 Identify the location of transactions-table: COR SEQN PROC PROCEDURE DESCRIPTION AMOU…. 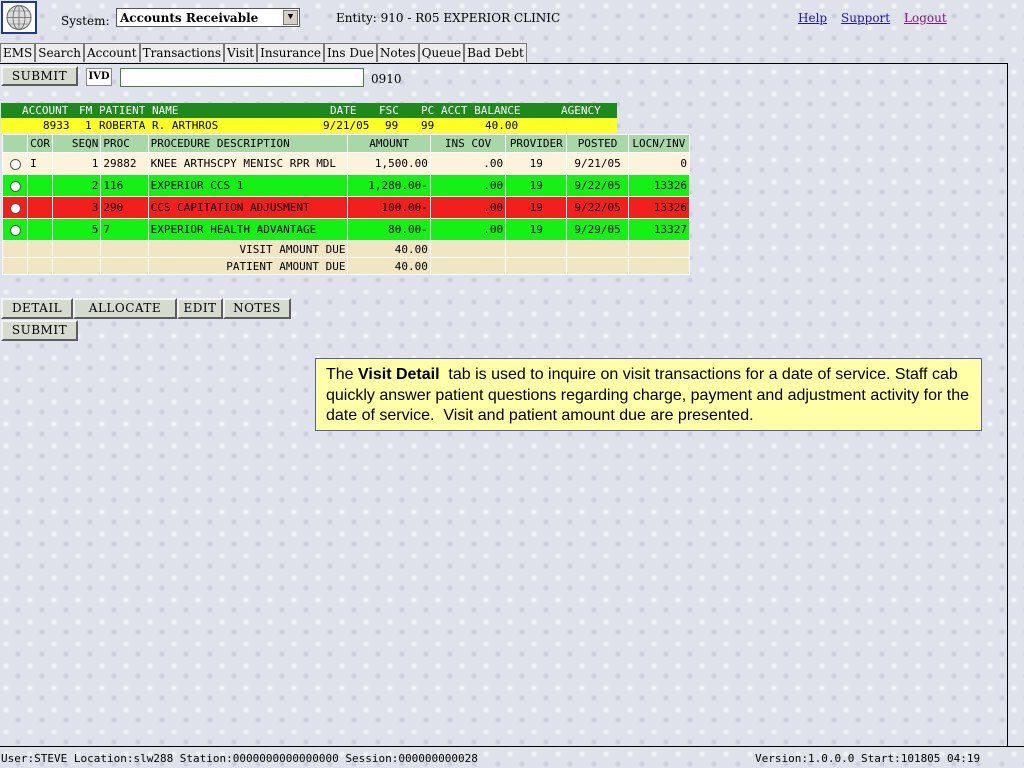
(346, 204).